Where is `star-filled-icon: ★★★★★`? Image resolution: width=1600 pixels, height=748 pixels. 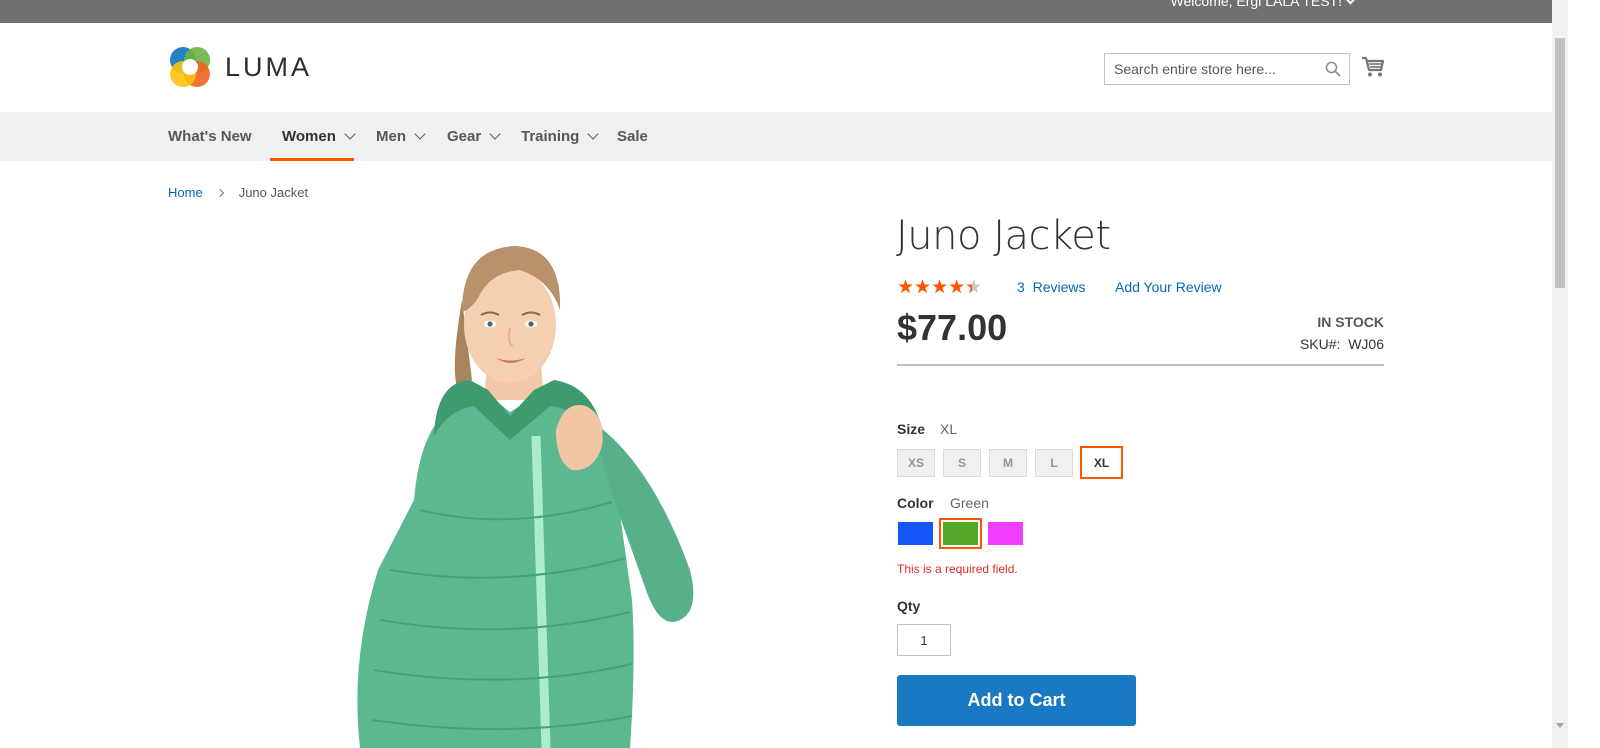
star-filled-icon: ★★★★★ is located at coordinates (934, 287).